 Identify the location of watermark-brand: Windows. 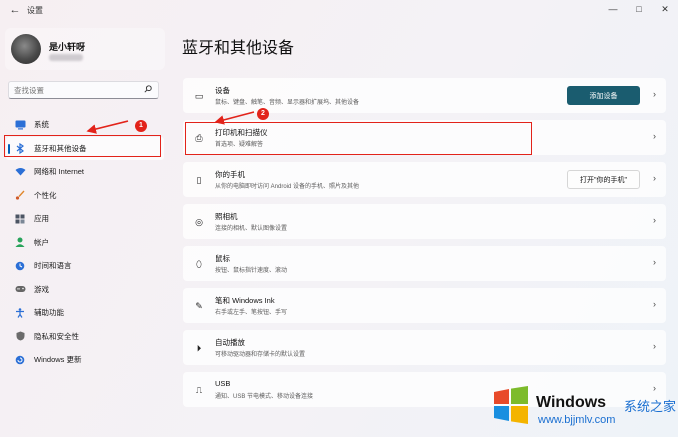
(571, 402).